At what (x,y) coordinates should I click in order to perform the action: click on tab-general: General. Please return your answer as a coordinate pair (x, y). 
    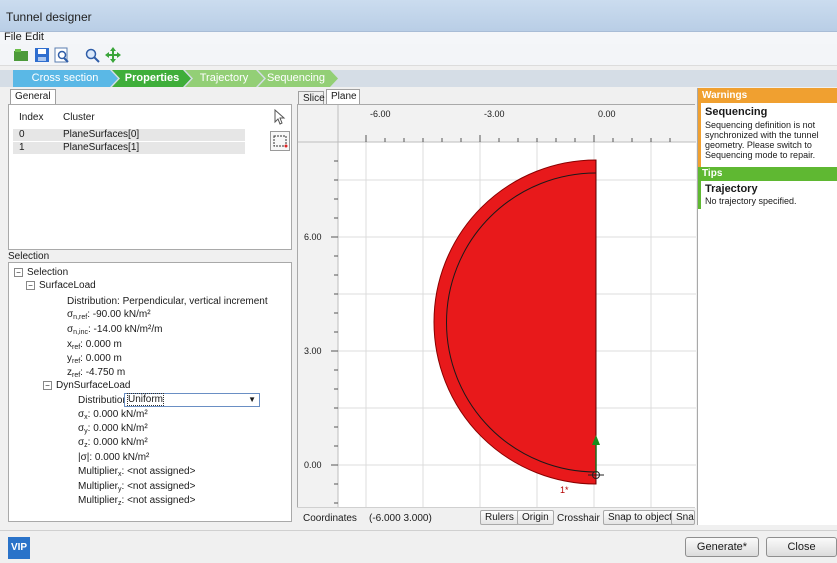
    Looking at the image, I should click on (33, 96).